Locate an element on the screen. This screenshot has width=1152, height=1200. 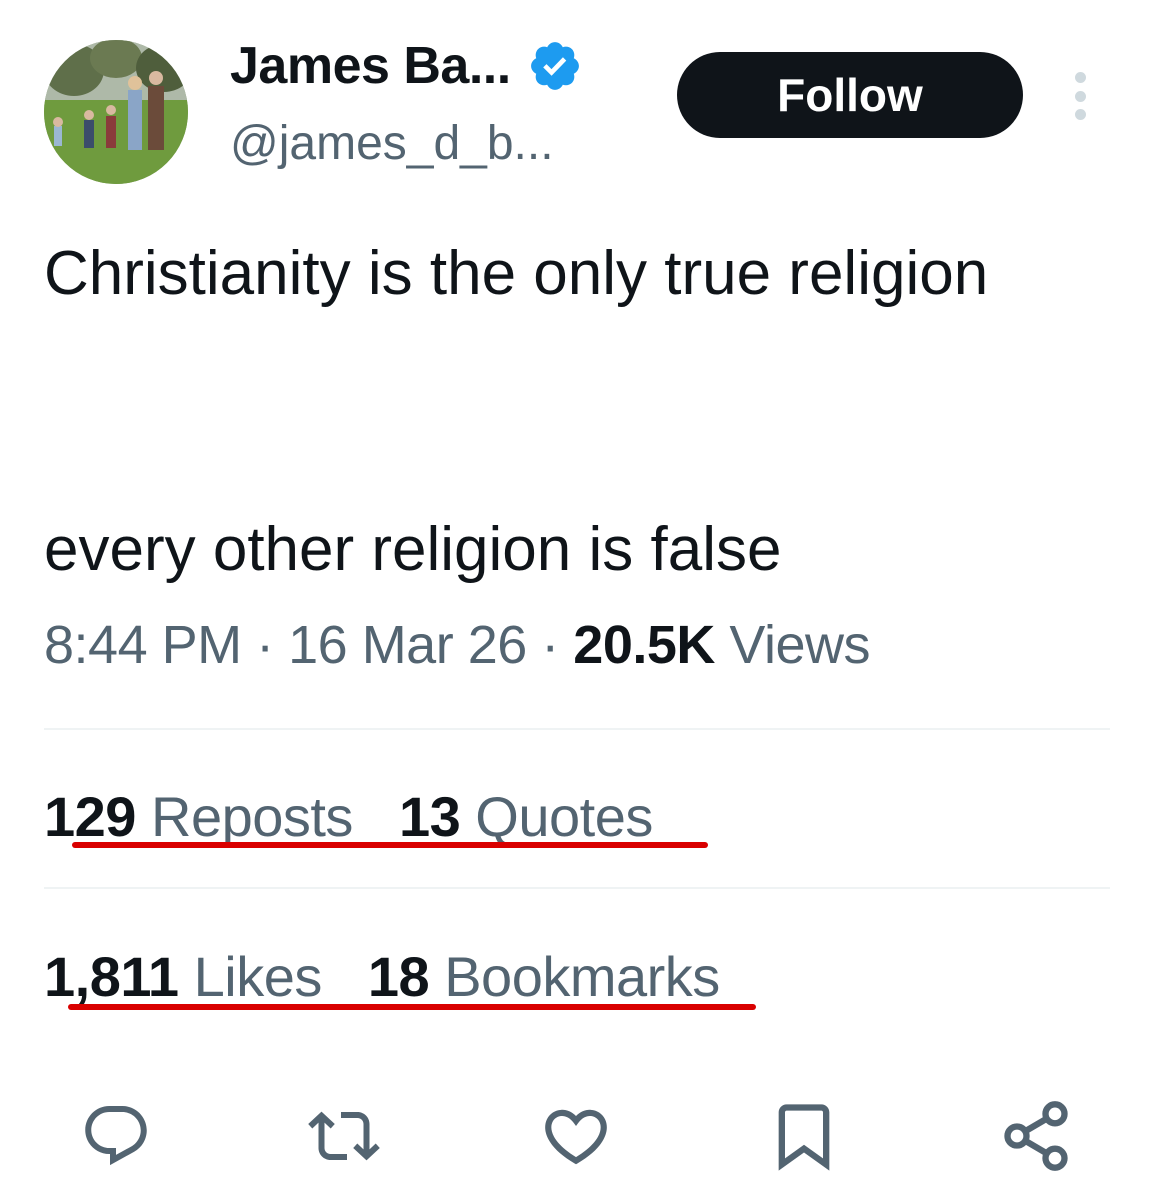
reply-button is located at coordinates (116, 1136).